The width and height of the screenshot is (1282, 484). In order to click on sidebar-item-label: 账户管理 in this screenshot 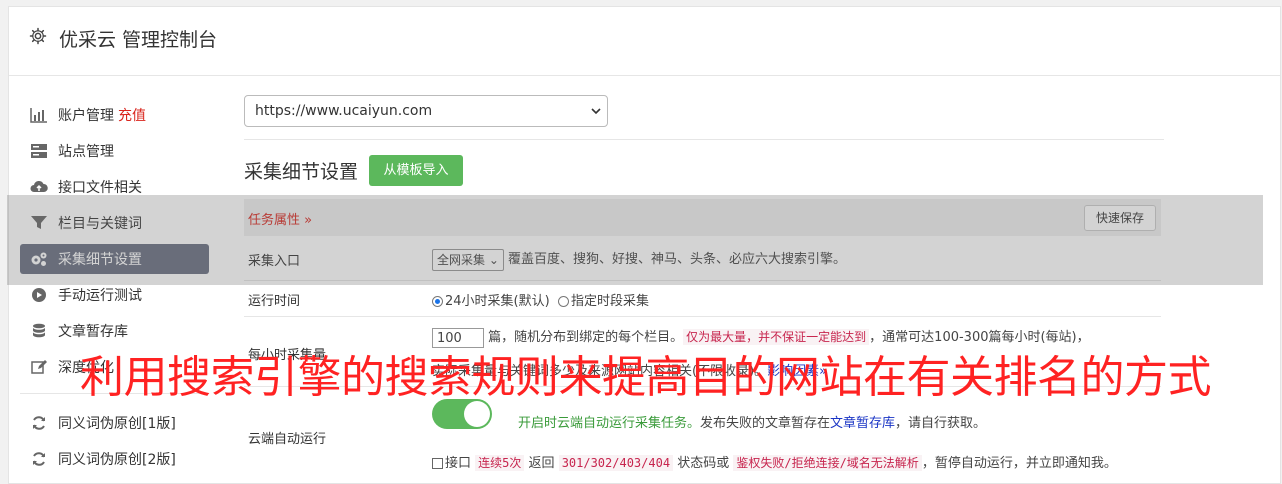, I will do `click(86, 116)`.